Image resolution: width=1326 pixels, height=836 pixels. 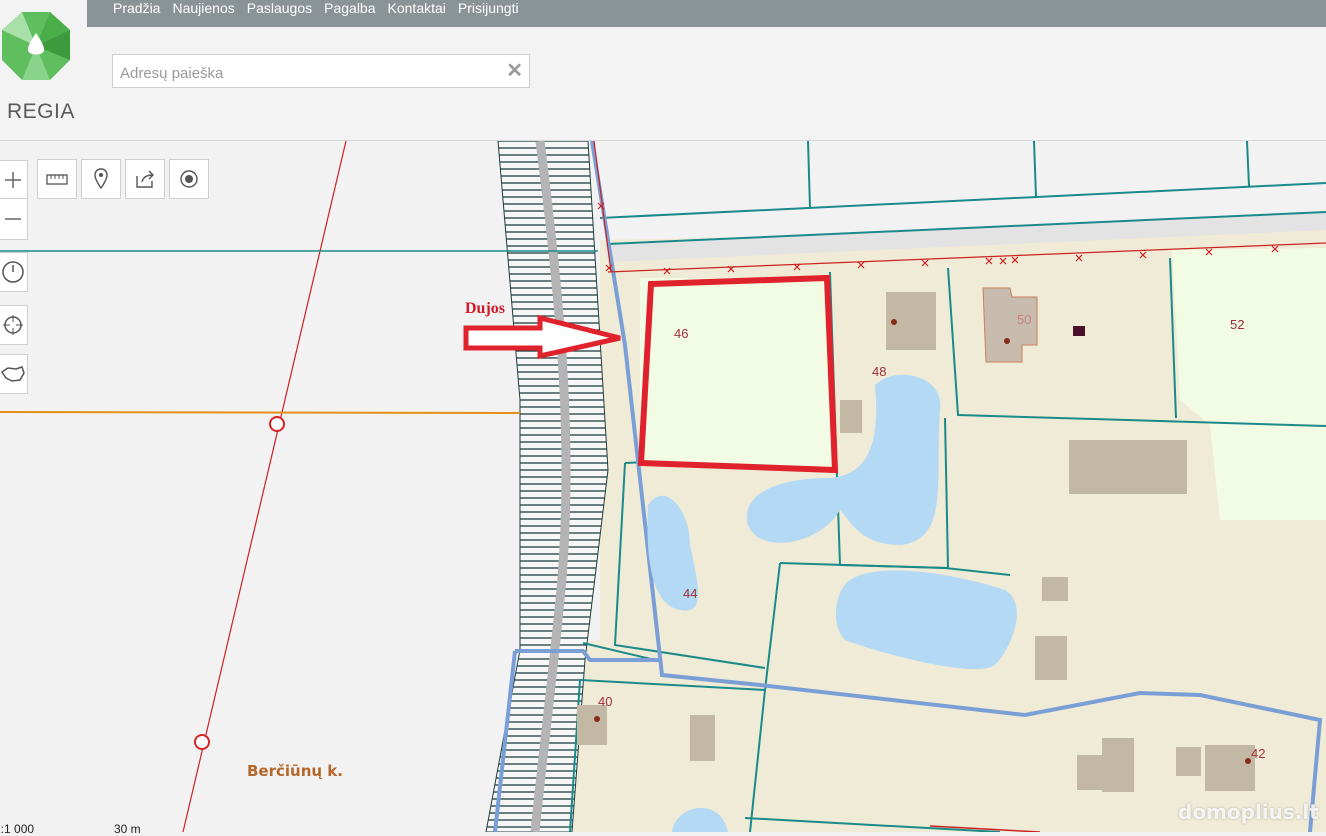 What do you see at coordinates (127, 829) in the screenshot?
I see `scale-distance: 30 m` at bounding box center [127, 829].